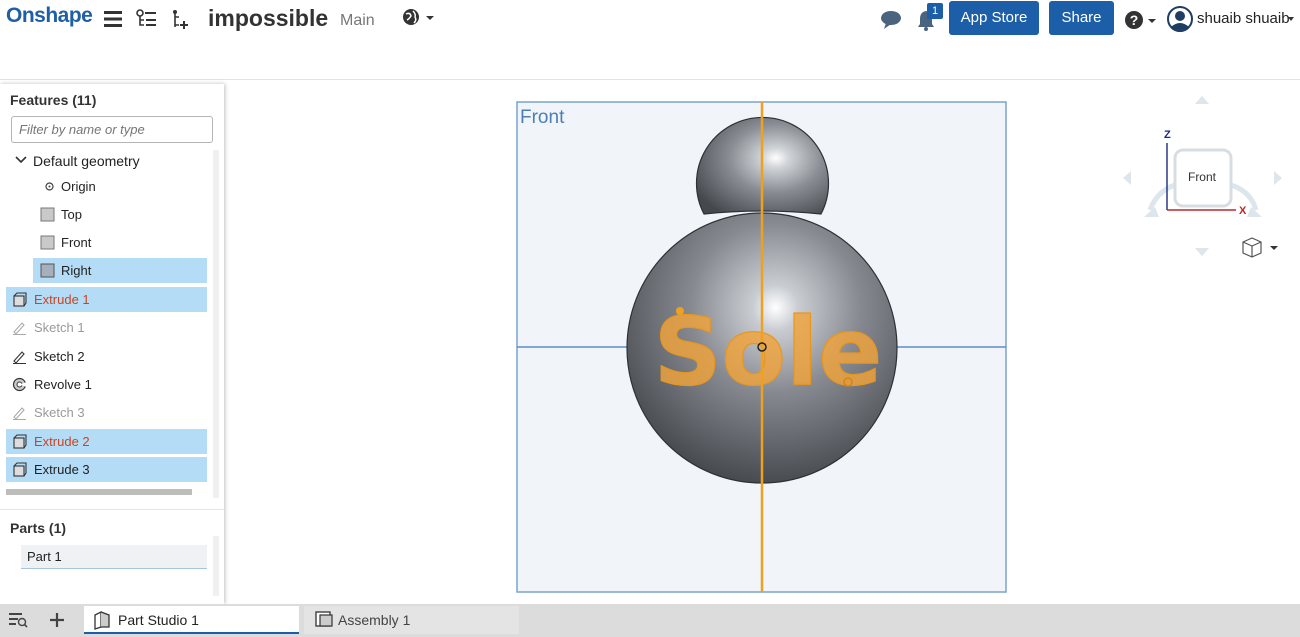 The width and height of the screenshot is (1300, 637). Describe the element at coordinates (191, 620) in the screenshot. I see `tab-part-studio-1: Part Studio 1` at that location.